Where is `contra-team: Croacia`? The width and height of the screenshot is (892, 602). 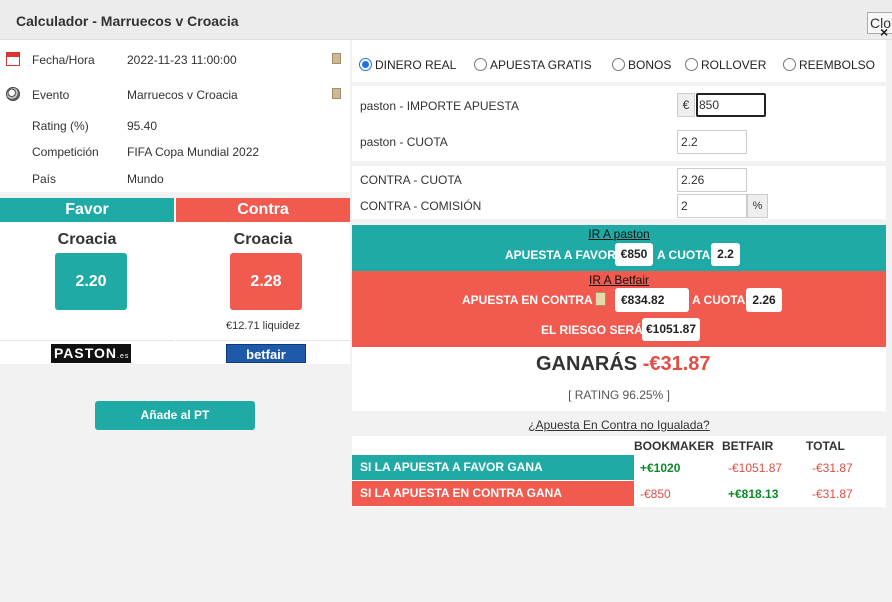 contra-team: Croacia is located at coordinates (263, 239).